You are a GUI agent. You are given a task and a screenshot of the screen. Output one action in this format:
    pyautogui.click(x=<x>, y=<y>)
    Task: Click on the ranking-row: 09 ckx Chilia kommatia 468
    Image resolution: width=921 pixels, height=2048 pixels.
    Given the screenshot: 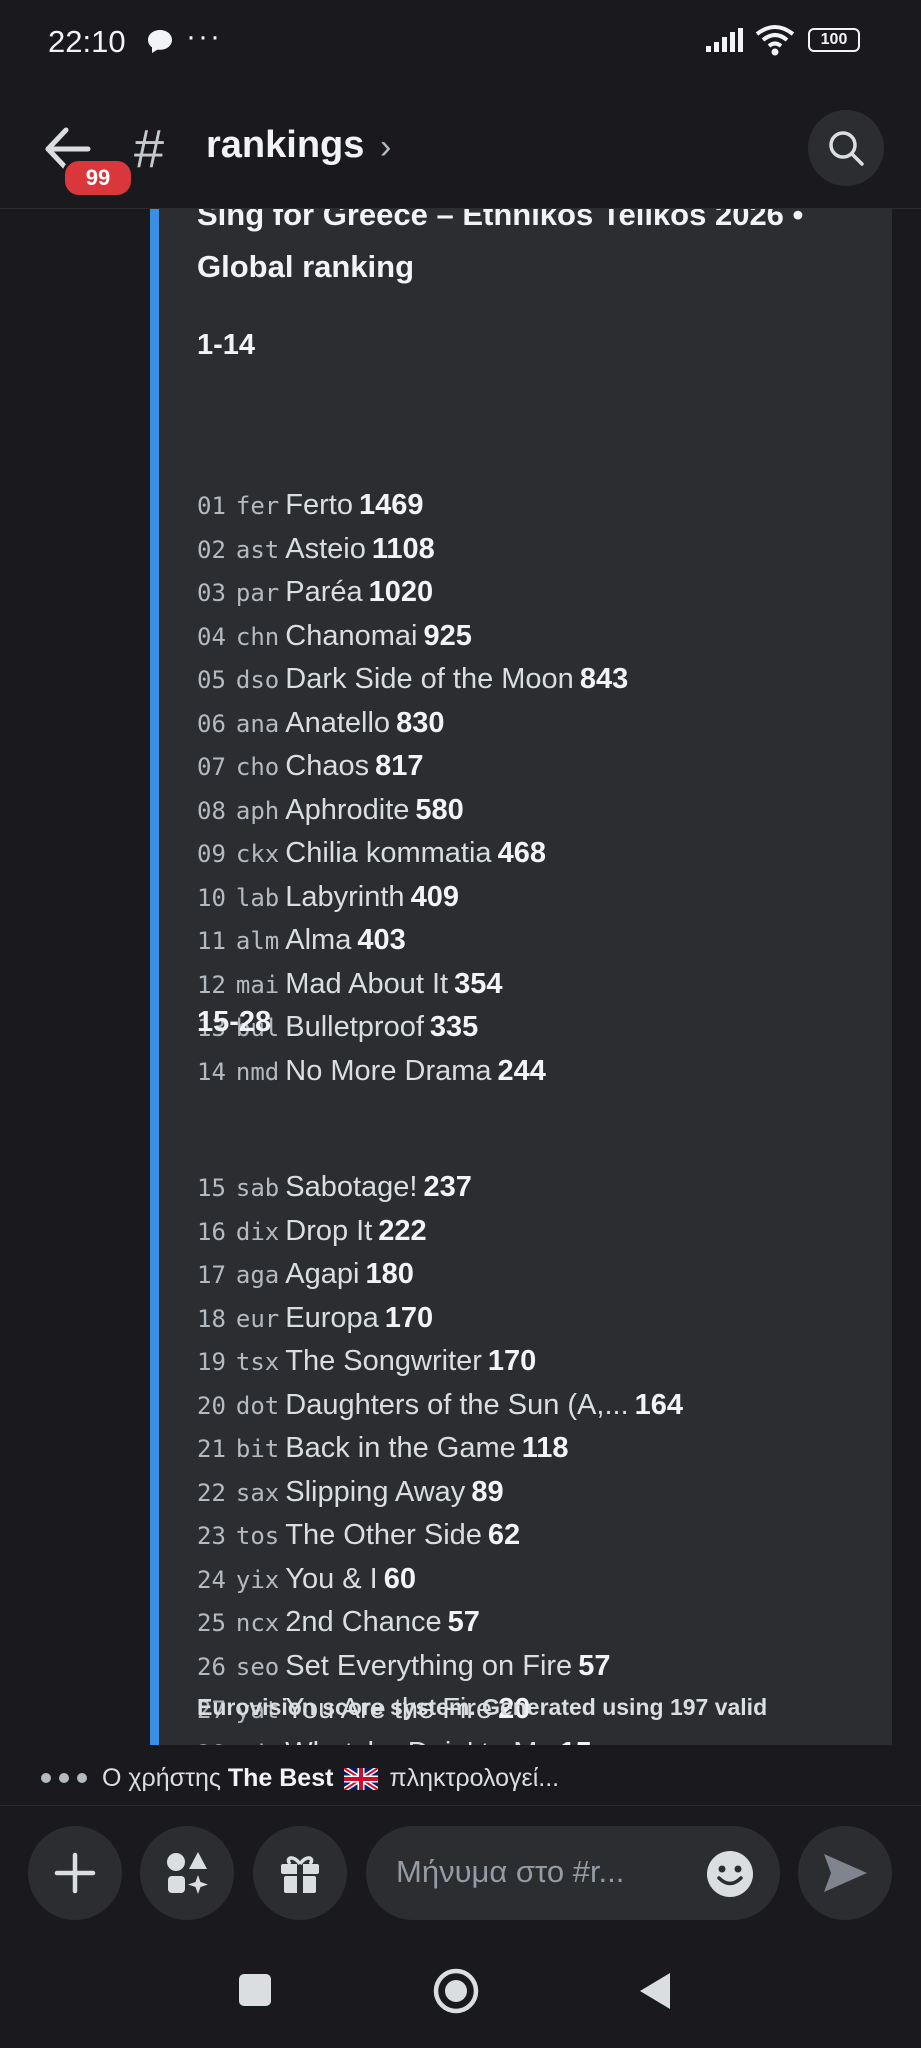 What is the action you would take?
    pyautogui.click(x=371, y=853)
    